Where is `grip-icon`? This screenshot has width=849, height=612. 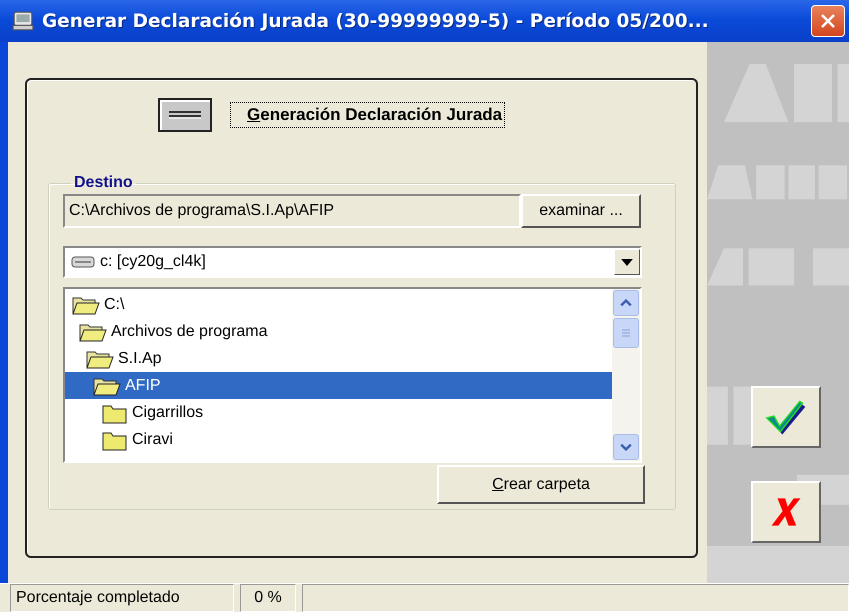
grip-icon is located at coordinates (626, 333).